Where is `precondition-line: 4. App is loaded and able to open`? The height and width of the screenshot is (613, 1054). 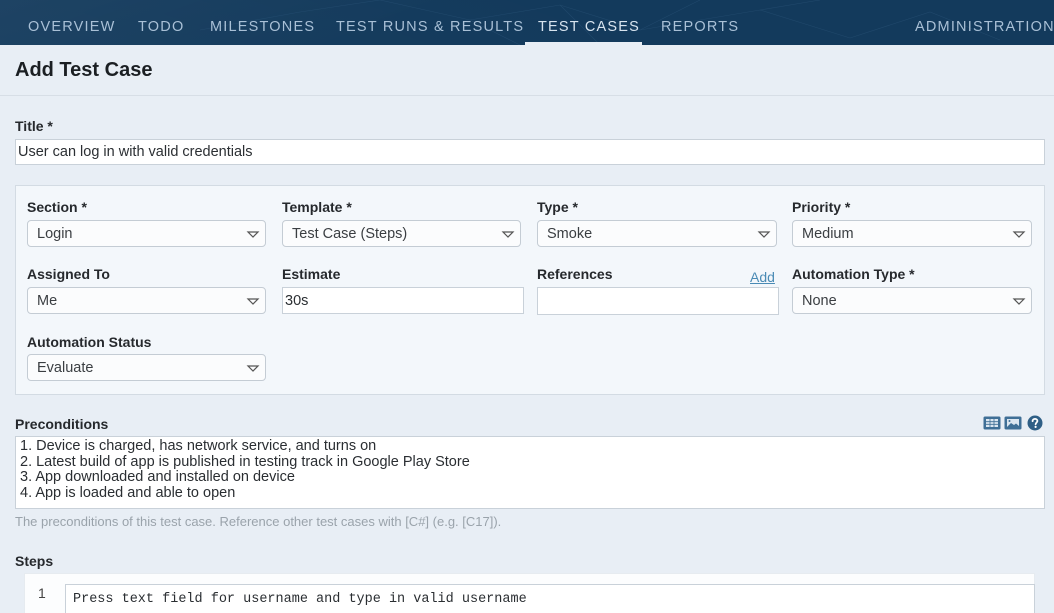
precondition-line: 4. App is loaded and able to open is located at coordinates (128, 492).